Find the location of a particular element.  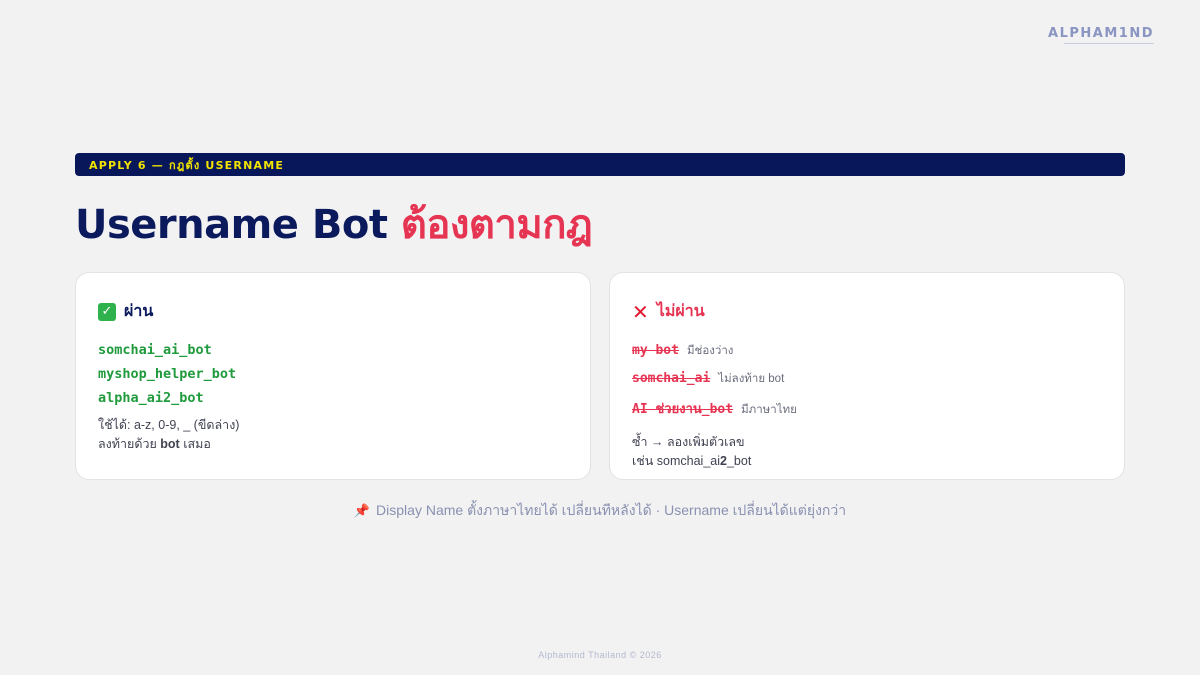

logo-wordmark: ALPHAM1ND is located at coordinates (1101, 33).